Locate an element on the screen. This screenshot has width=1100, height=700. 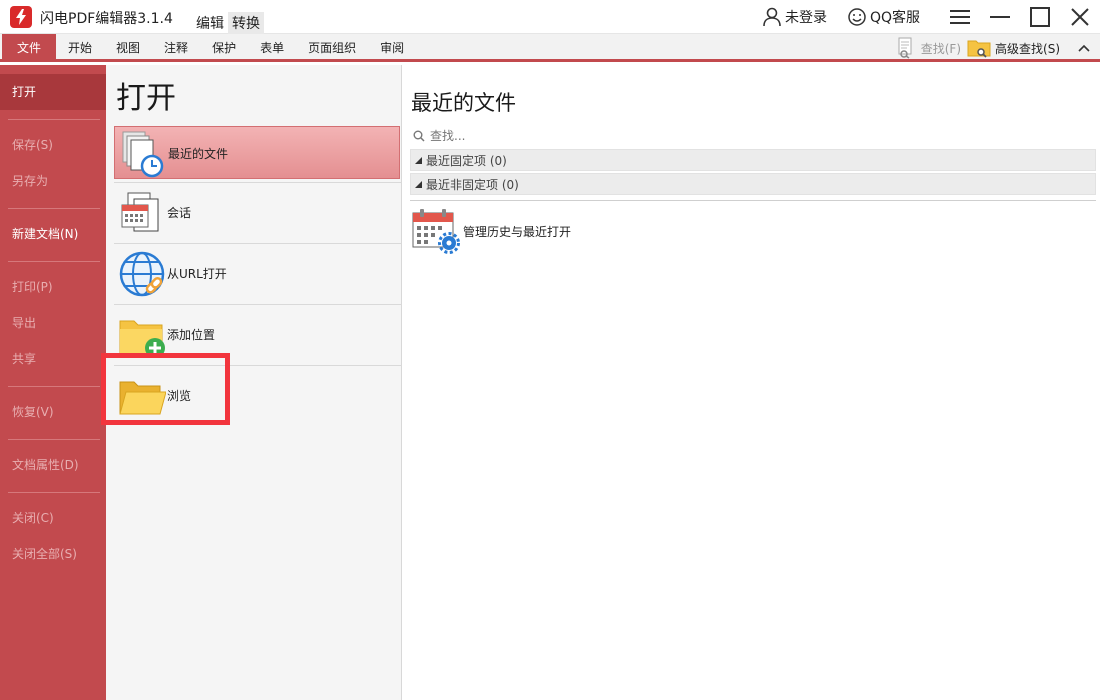
user-icon is located at coordinates (772, 17).